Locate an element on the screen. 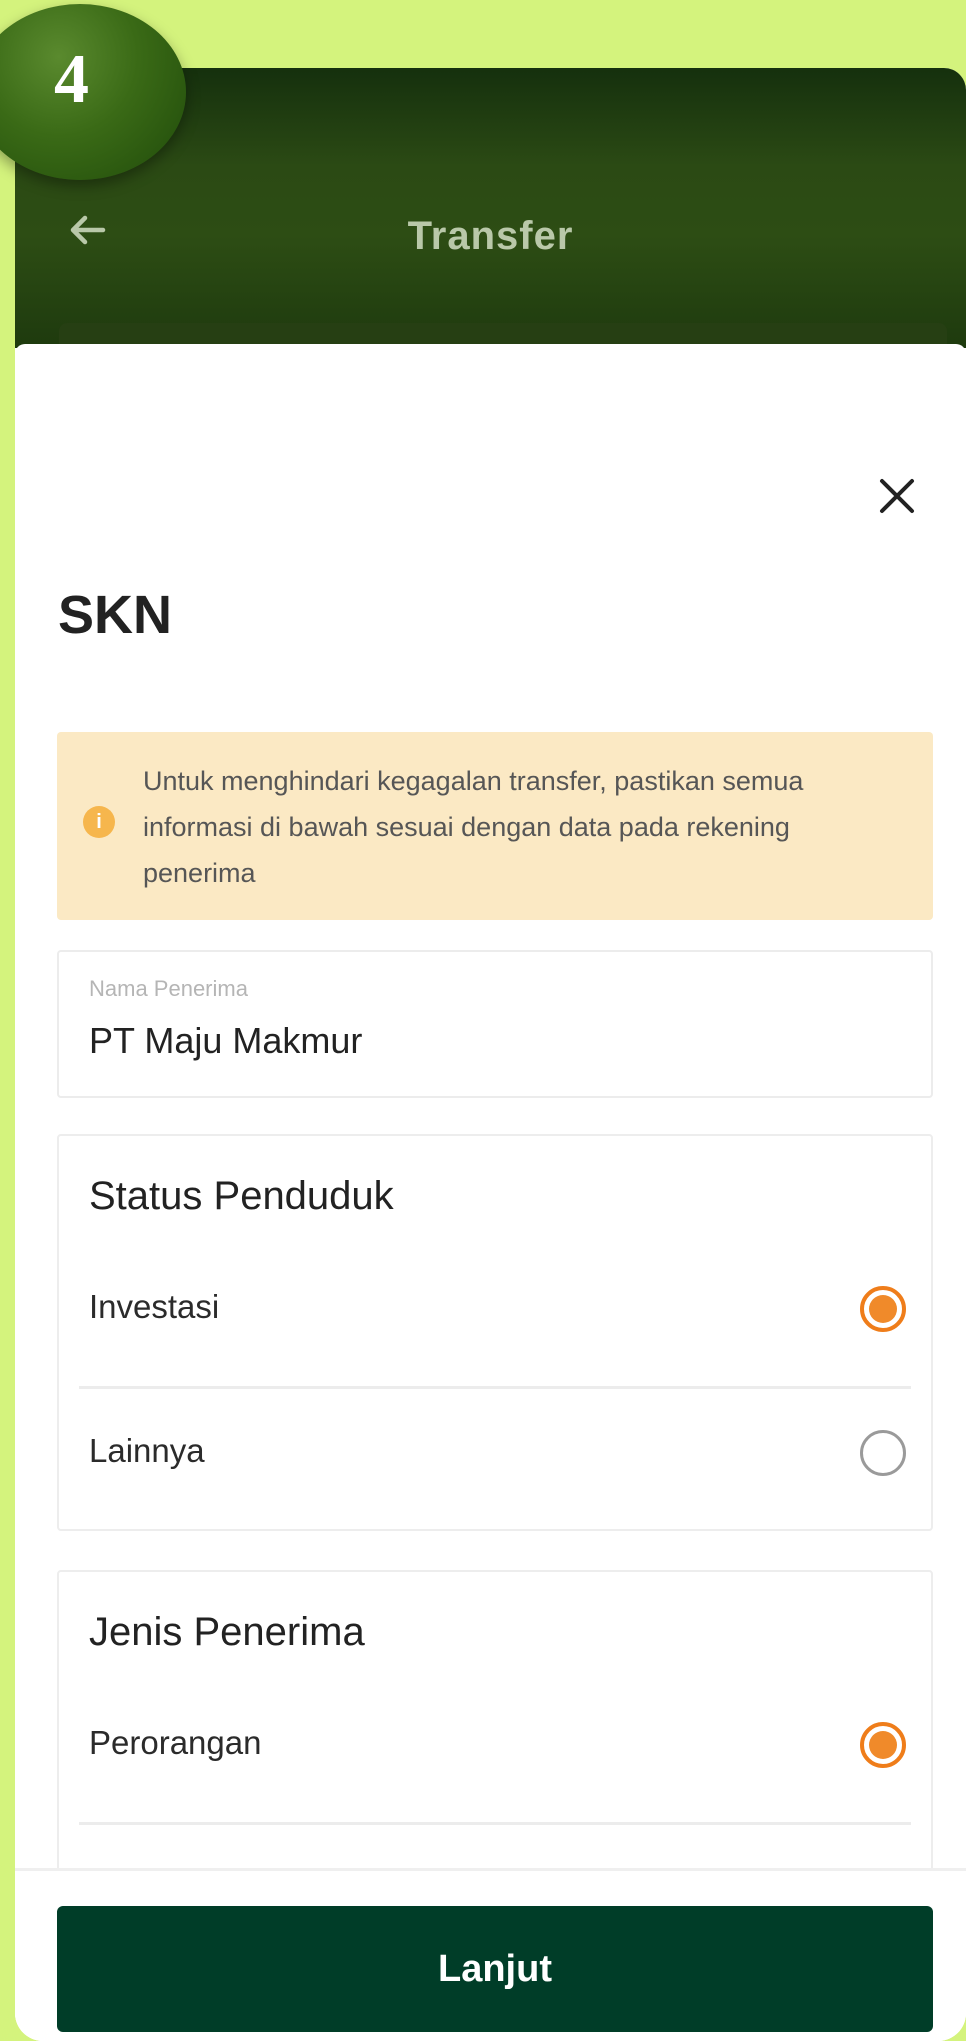 The width and height of the screenshot is (966, 2041). option-investasi: Investasi is located at coordinates (495, 1310).